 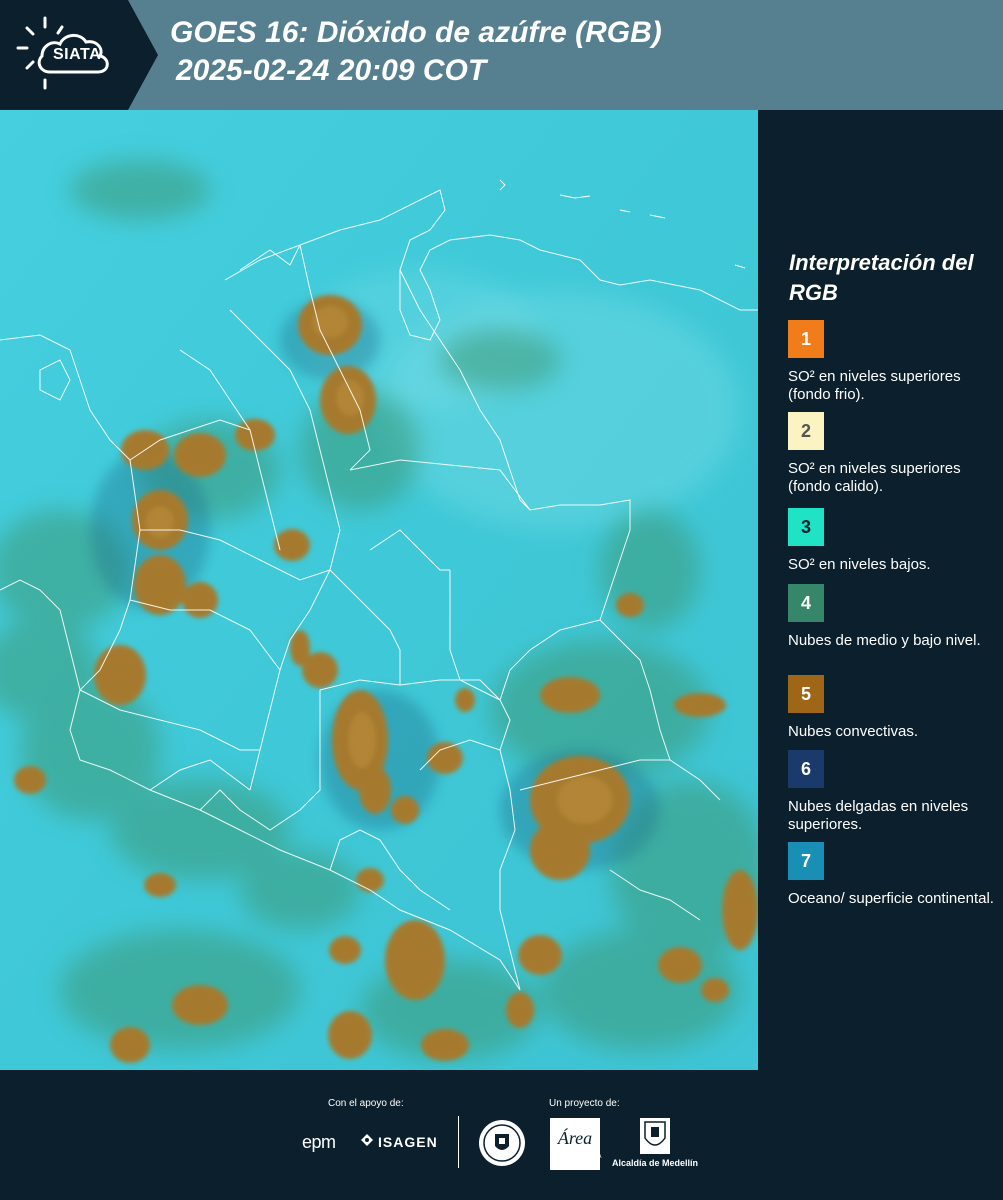 What do you see at coordinates (655, 1136) in the screenshot?
I see `alcaldia-shield-icon` at bounding box center [655, 1136].